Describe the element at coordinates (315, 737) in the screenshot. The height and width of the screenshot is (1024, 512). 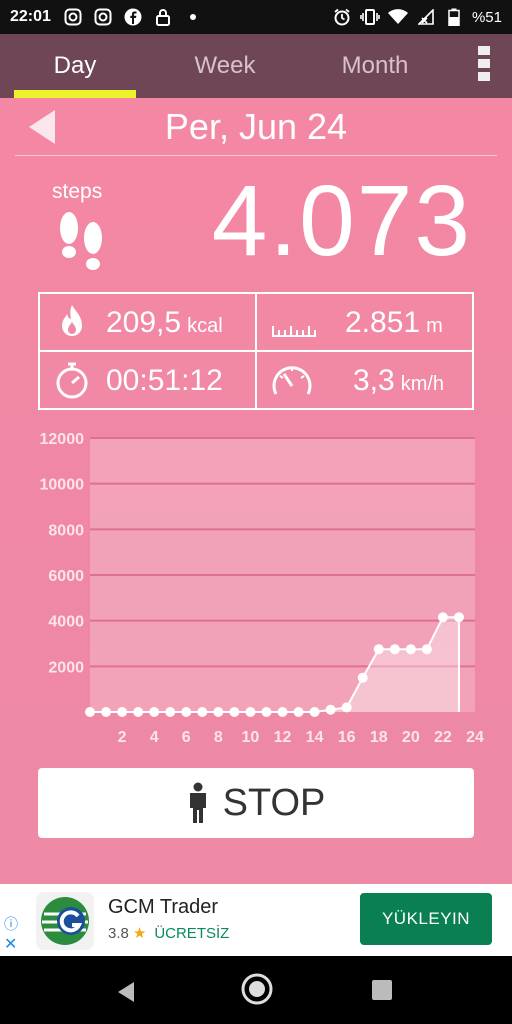
I see `x-tick-label: 14` at that location.